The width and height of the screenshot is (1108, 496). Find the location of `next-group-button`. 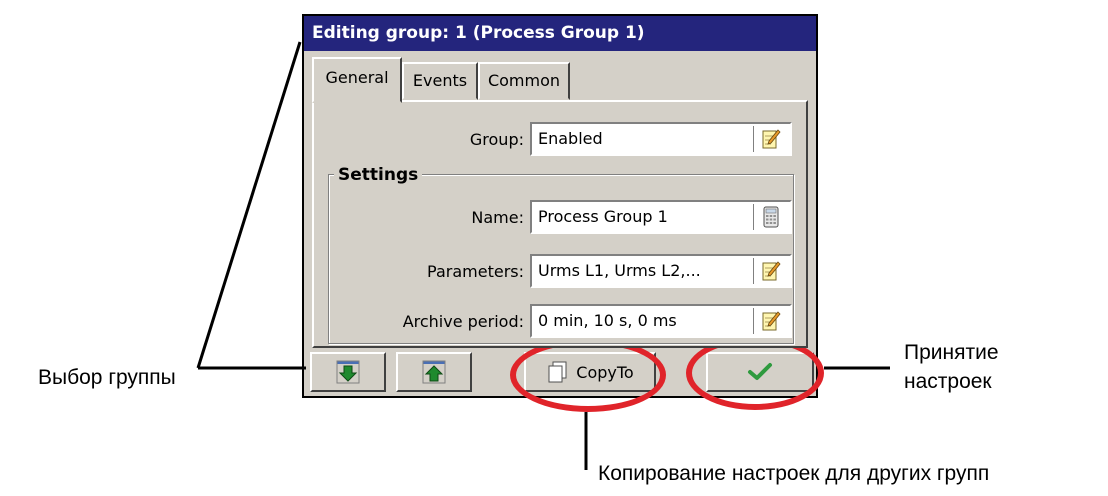

next-group-button is located at coordinates (348, 372).